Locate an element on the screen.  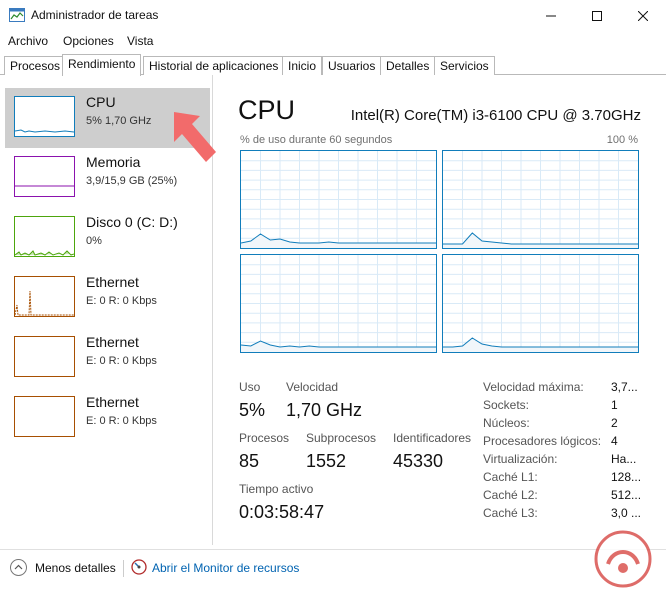
tab-detalles: Detalles is located at coordinates (408, 65).